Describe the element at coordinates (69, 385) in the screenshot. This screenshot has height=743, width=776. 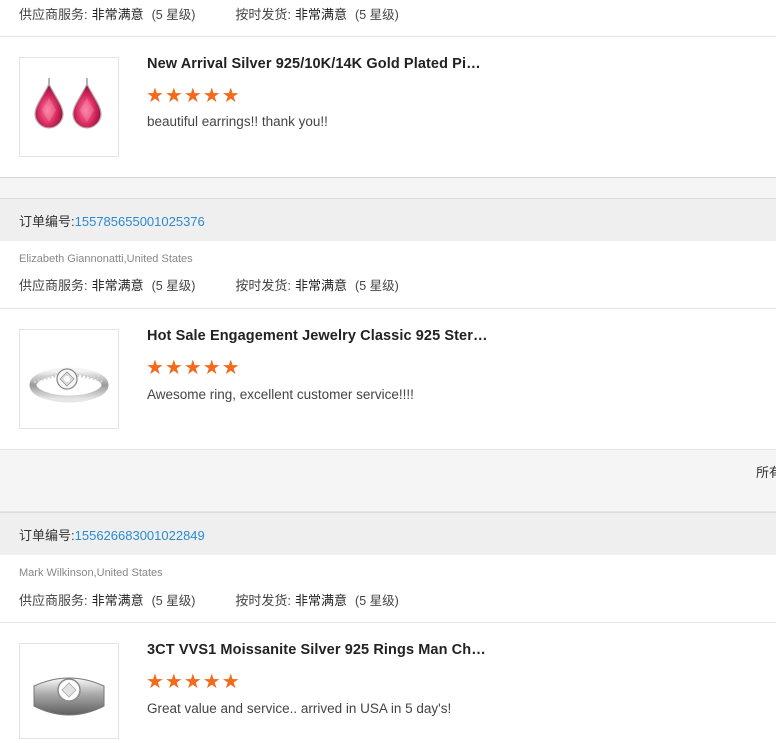
I see `engagement-ring-image` at that location.